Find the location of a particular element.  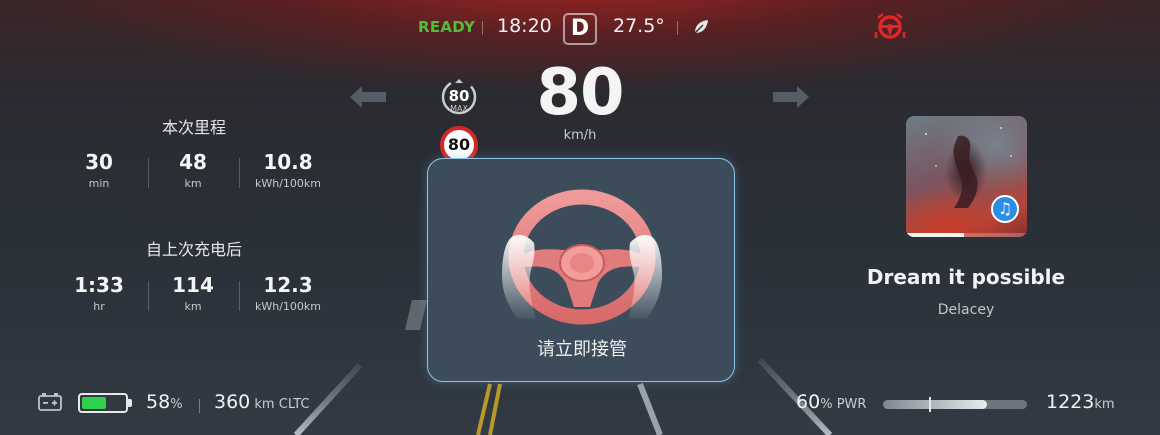

outside-temperature: 27.5° is located at coordinates (639, 26).